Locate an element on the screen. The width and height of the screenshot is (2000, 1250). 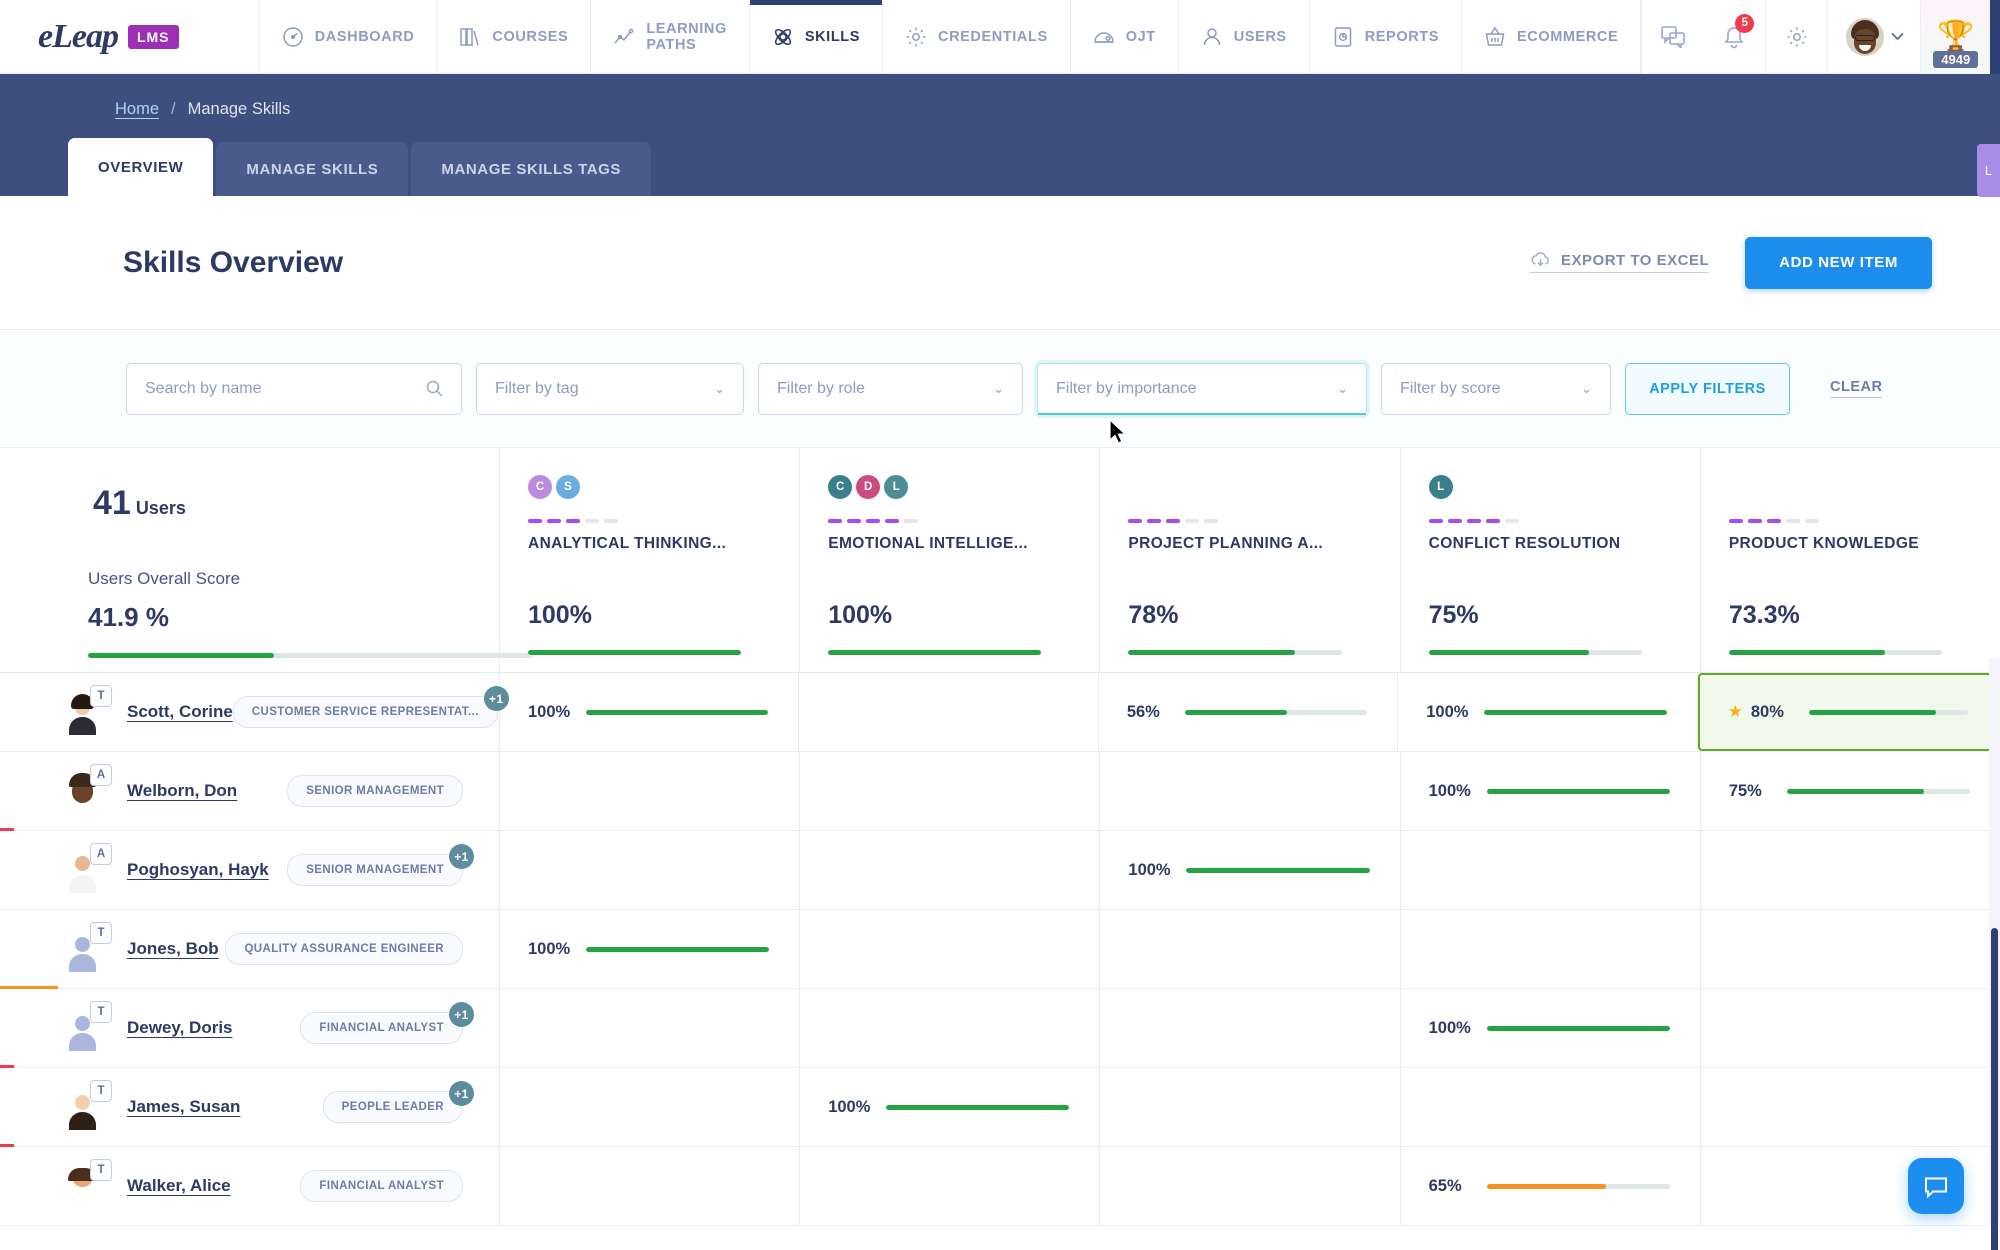
nav-item-credentials: CREDENTIALS is located at coordinates (976, 37).